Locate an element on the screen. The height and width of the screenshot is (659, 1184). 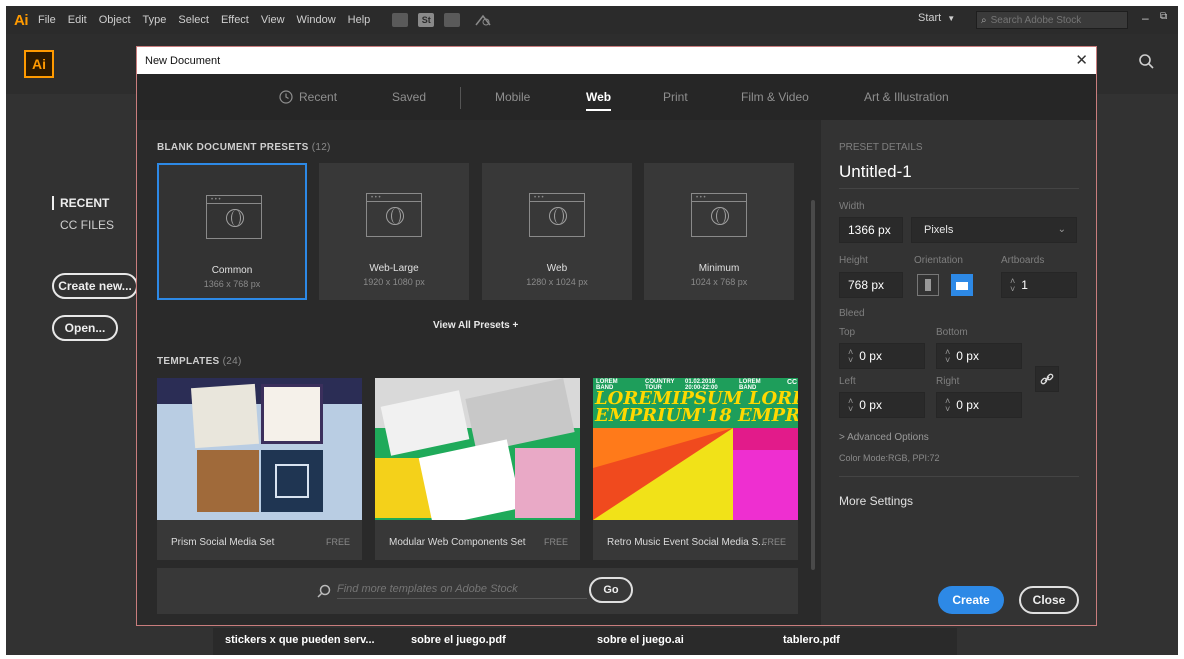
home-search-icon is located at coordinates (1146, 62).